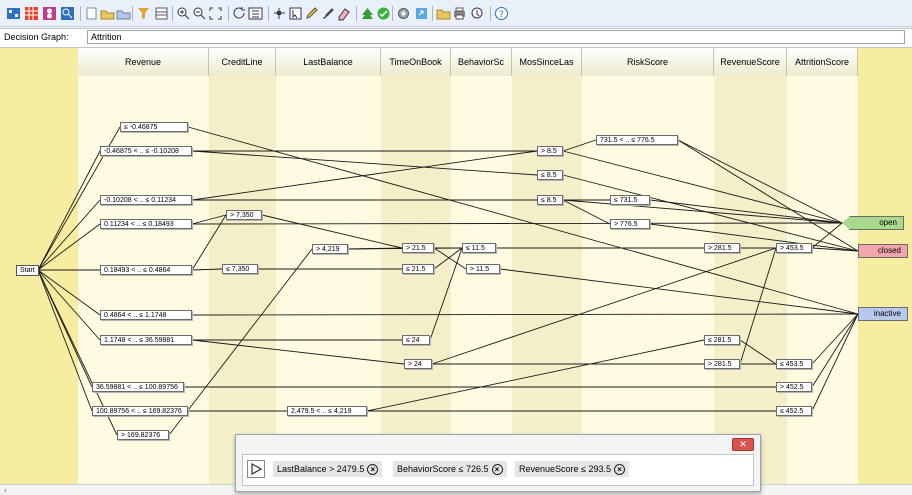 This screenshot has height=495, width=912. What do you see at coordinates (418, 269) in the screenshot?
I see `split-node-tob: ≤ 21.5` at bounding box center [418, 269].